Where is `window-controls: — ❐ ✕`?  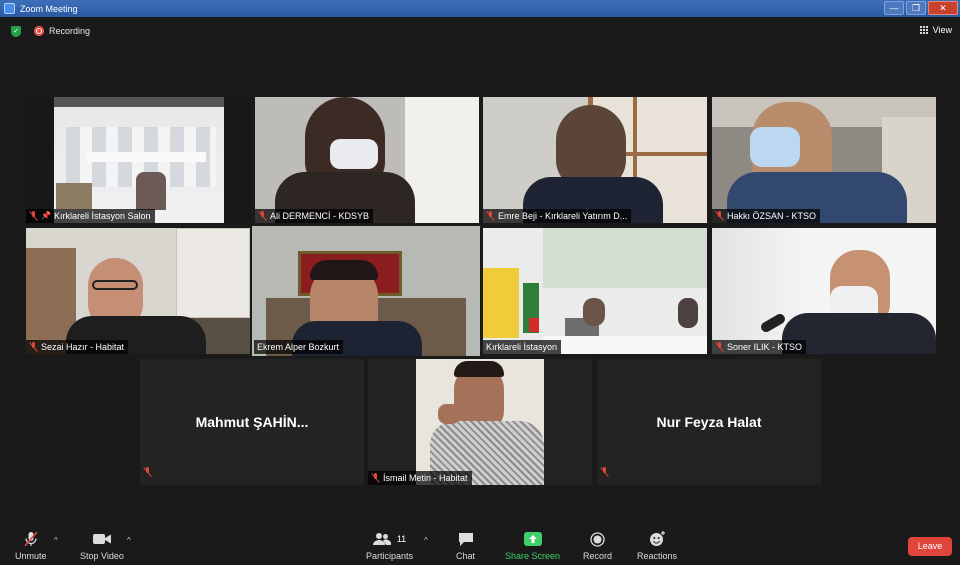 window-controls: — ❐ ✕ is located at coordinates (921, 8).